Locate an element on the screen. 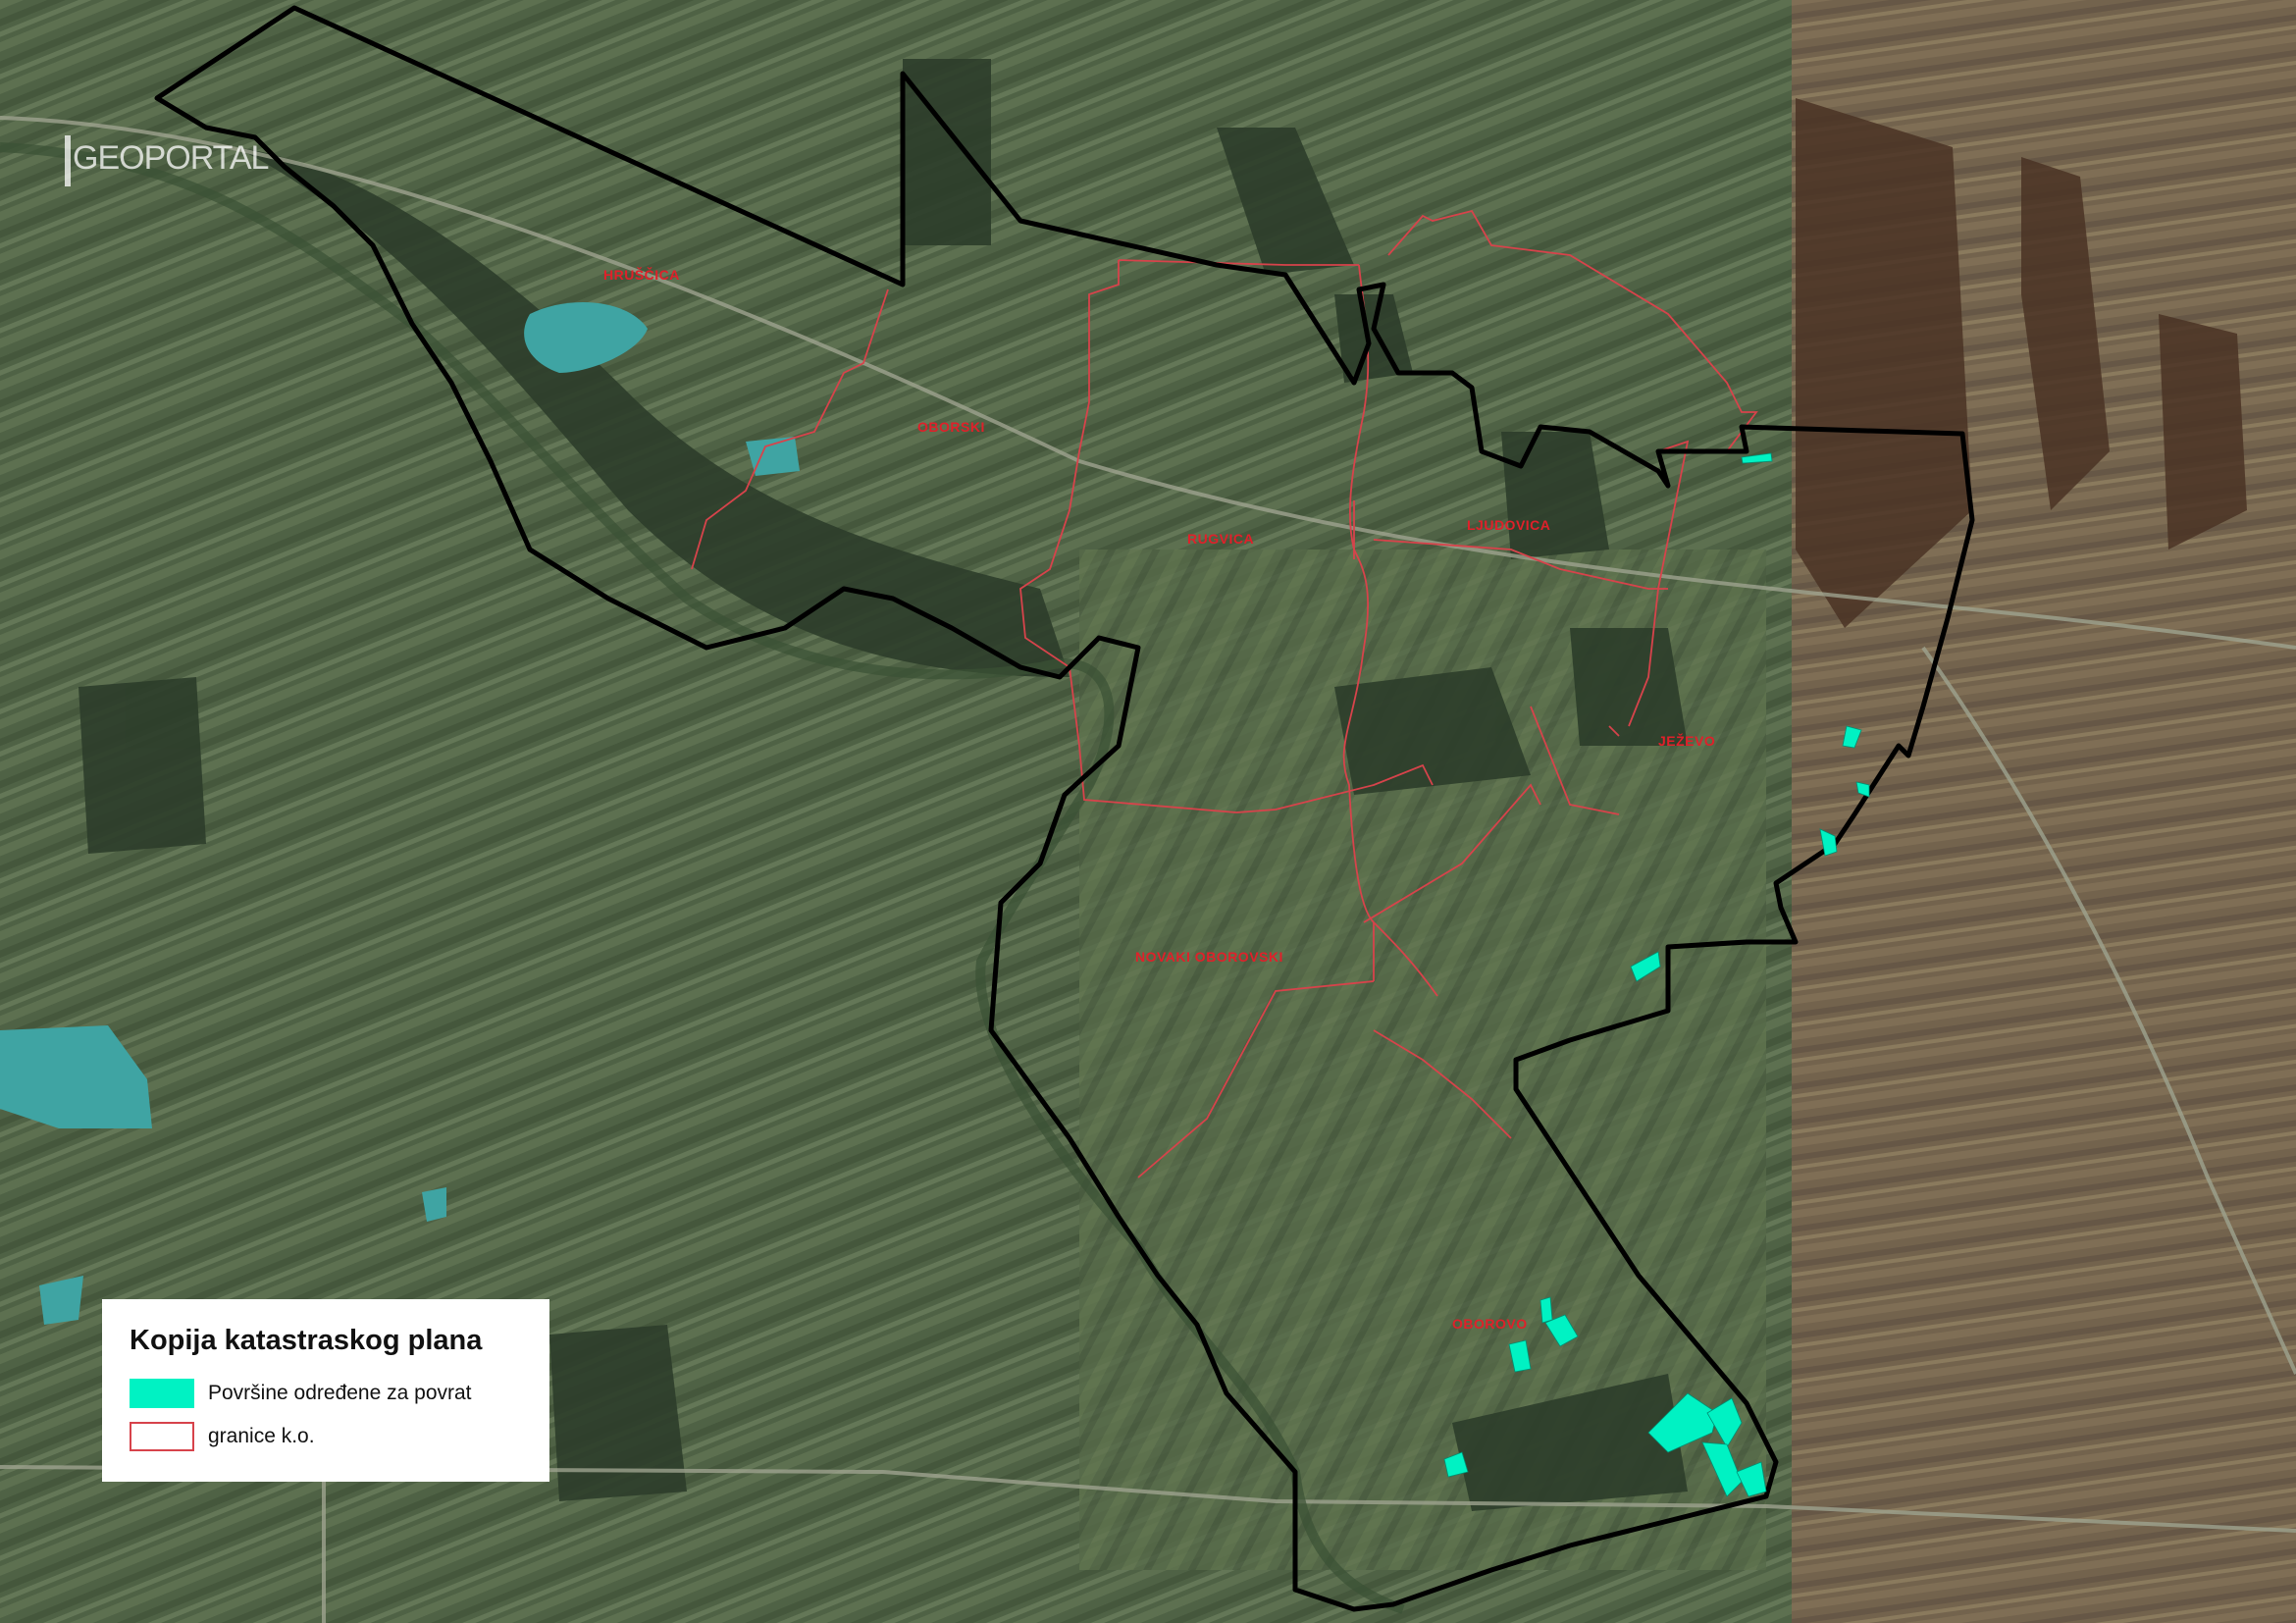  legend-swatch-cadastral-boundaries is located at coordinates (162, 1436).